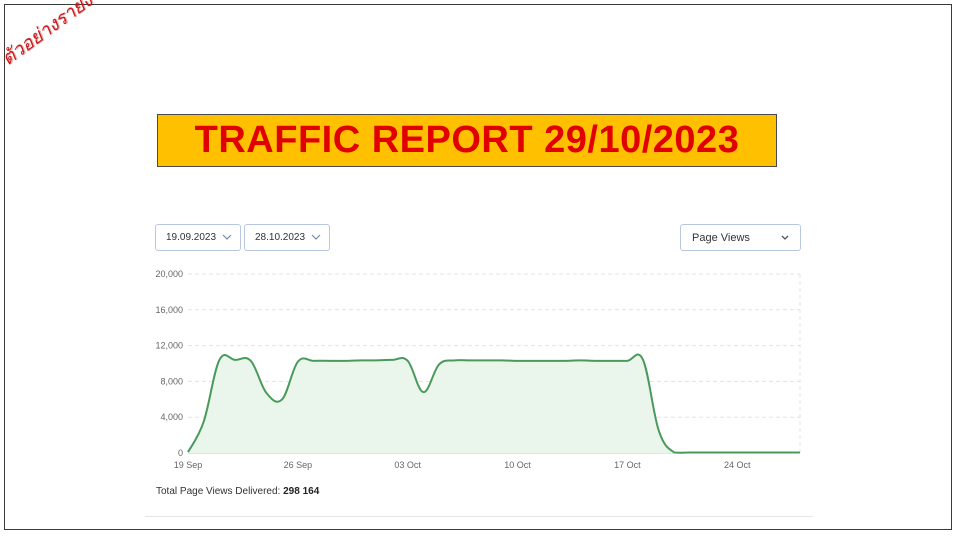 This screenshot has width=960, height=537. Describe the element at coordinates (479, 516) in the screenshot. I see `divider` at that location.